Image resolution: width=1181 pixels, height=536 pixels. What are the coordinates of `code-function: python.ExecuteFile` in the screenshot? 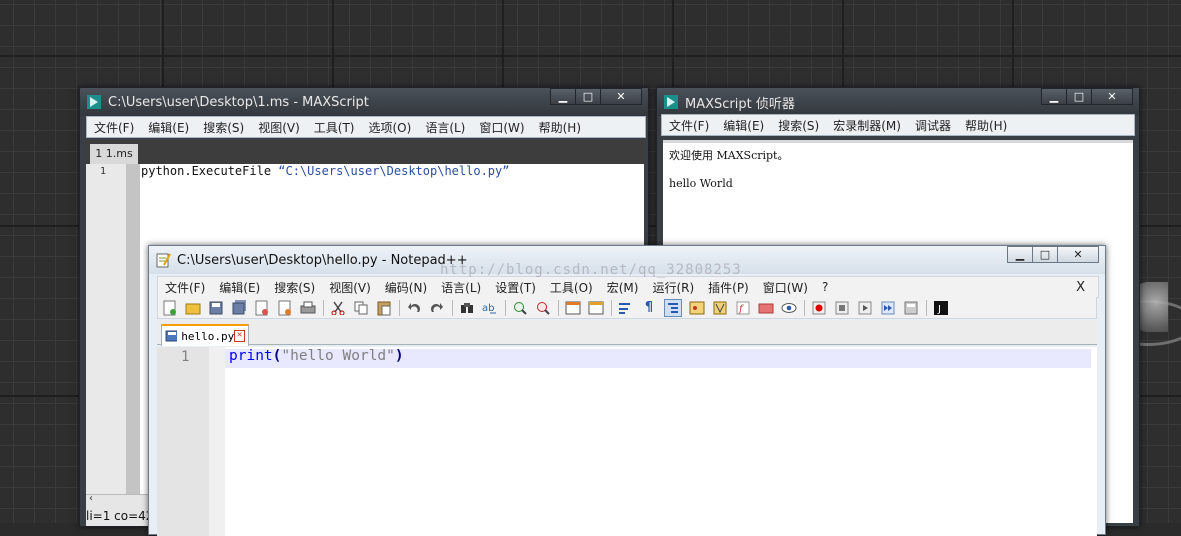 It's located at (210, 171).